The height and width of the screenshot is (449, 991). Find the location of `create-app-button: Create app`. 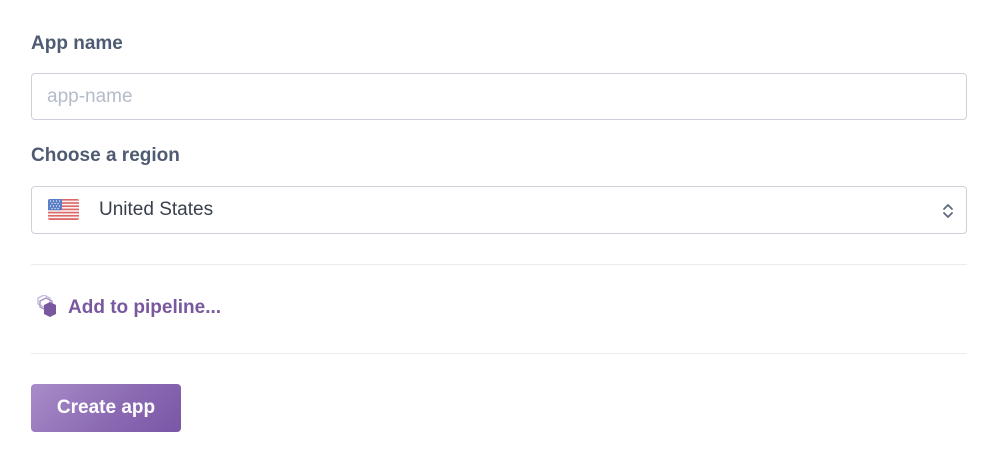

create-app-button: Create app is located at coordinates (106, 408).